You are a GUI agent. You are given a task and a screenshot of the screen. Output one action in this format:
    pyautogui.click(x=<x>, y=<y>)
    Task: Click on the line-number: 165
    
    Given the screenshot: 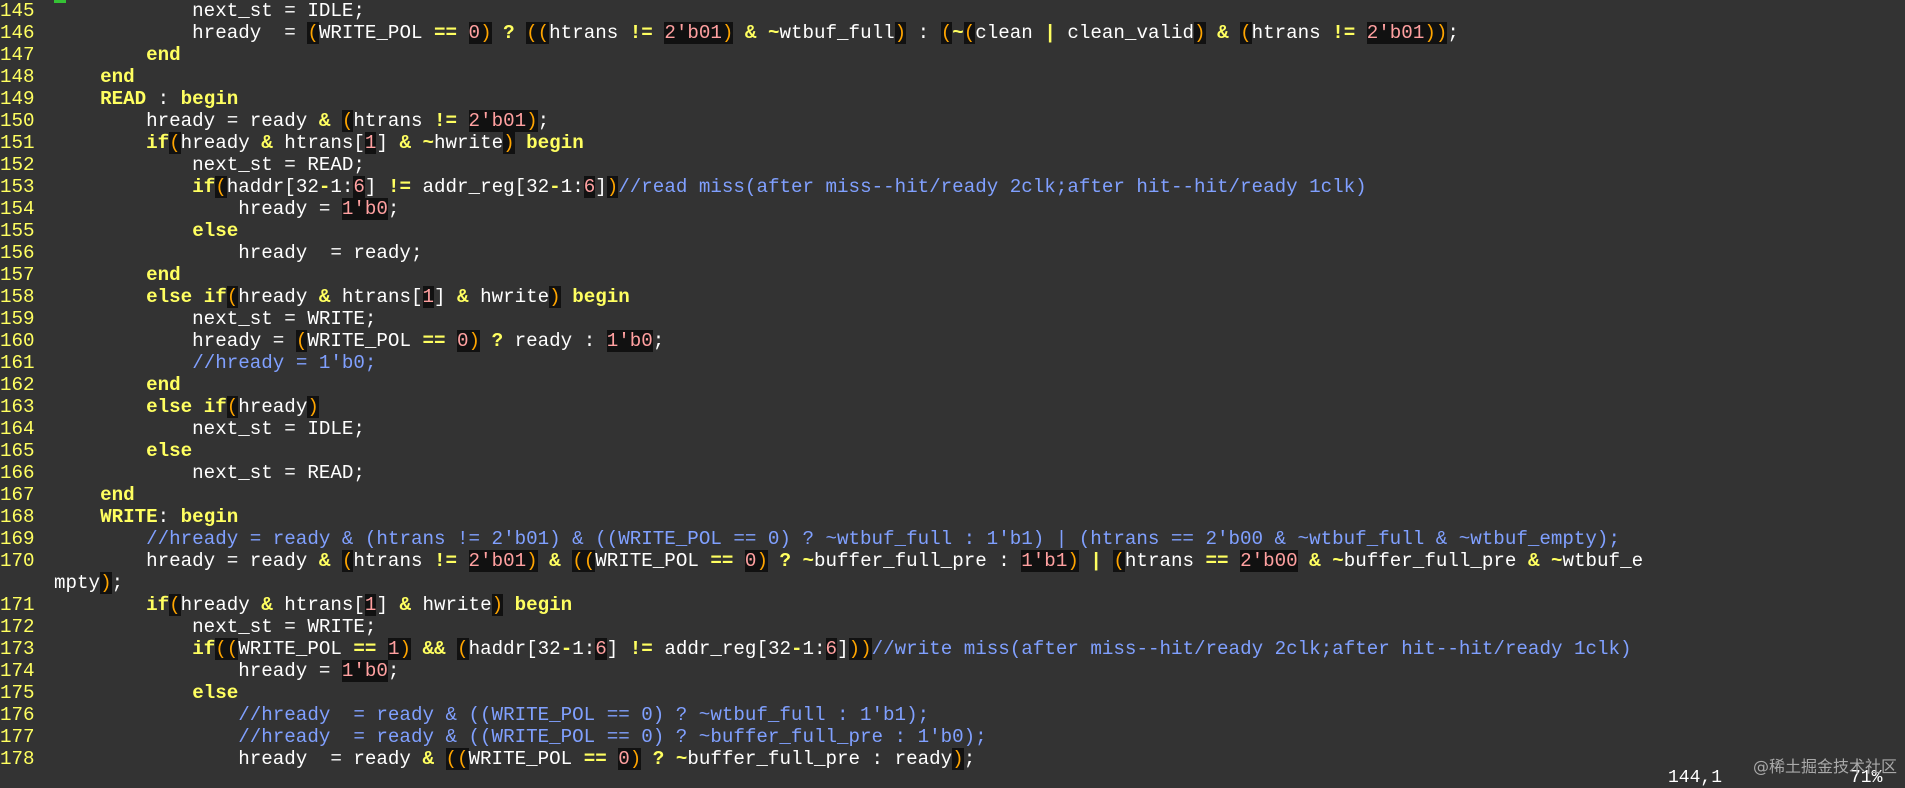 What is the action you would take?
    pyautogui.click(x=17, y=451)
    